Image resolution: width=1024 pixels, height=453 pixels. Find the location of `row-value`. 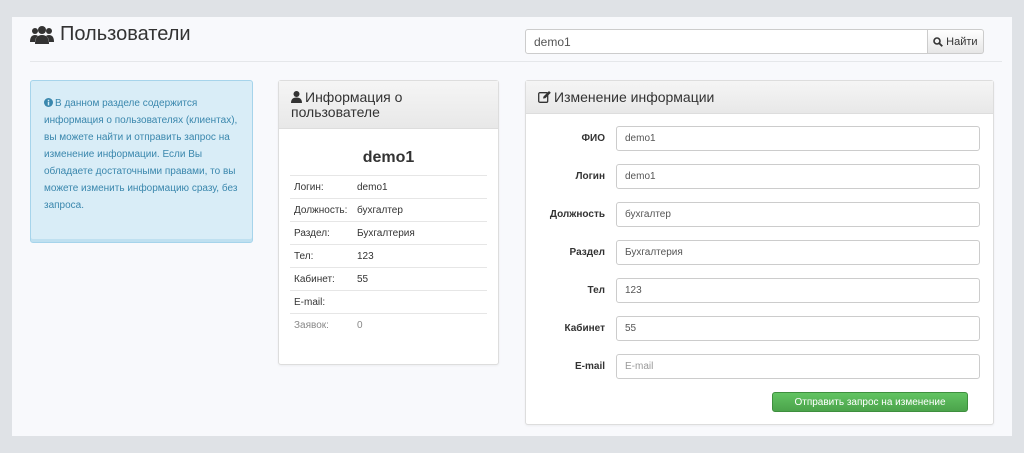

row-value is located at coordinates (420, 302).